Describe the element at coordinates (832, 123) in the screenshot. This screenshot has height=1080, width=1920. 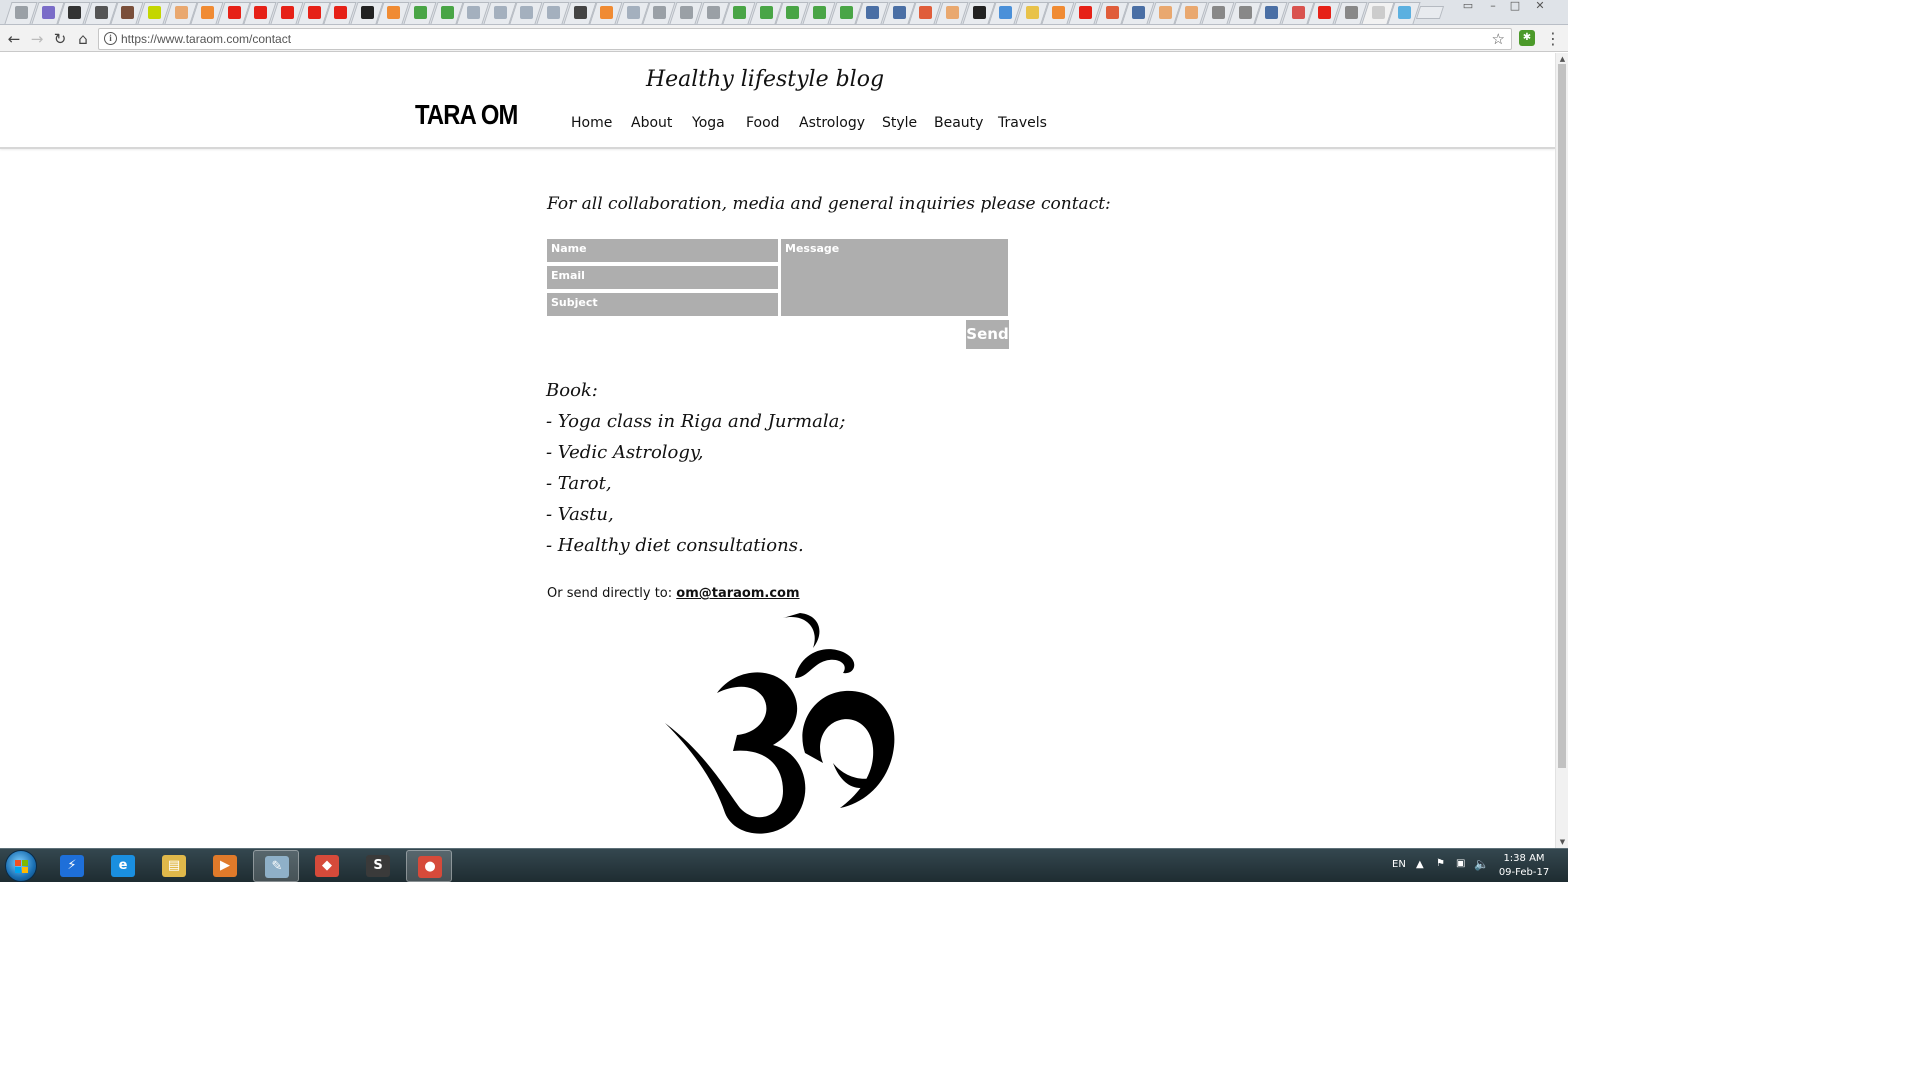
I see `nav-item-astrology: Astrology` at that location.